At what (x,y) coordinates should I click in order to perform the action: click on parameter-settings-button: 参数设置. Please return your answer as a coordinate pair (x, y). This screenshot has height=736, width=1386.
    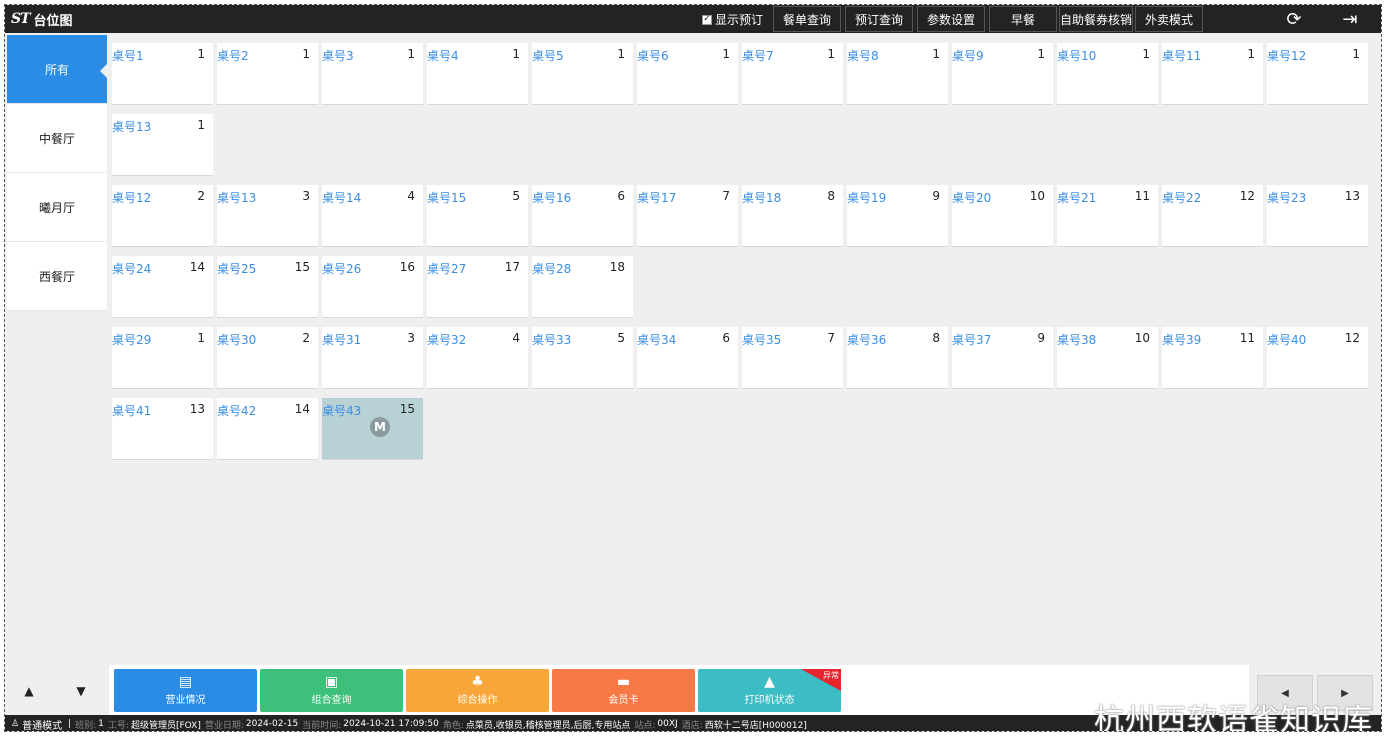
    Looking at the image, I should click on (951, 19).